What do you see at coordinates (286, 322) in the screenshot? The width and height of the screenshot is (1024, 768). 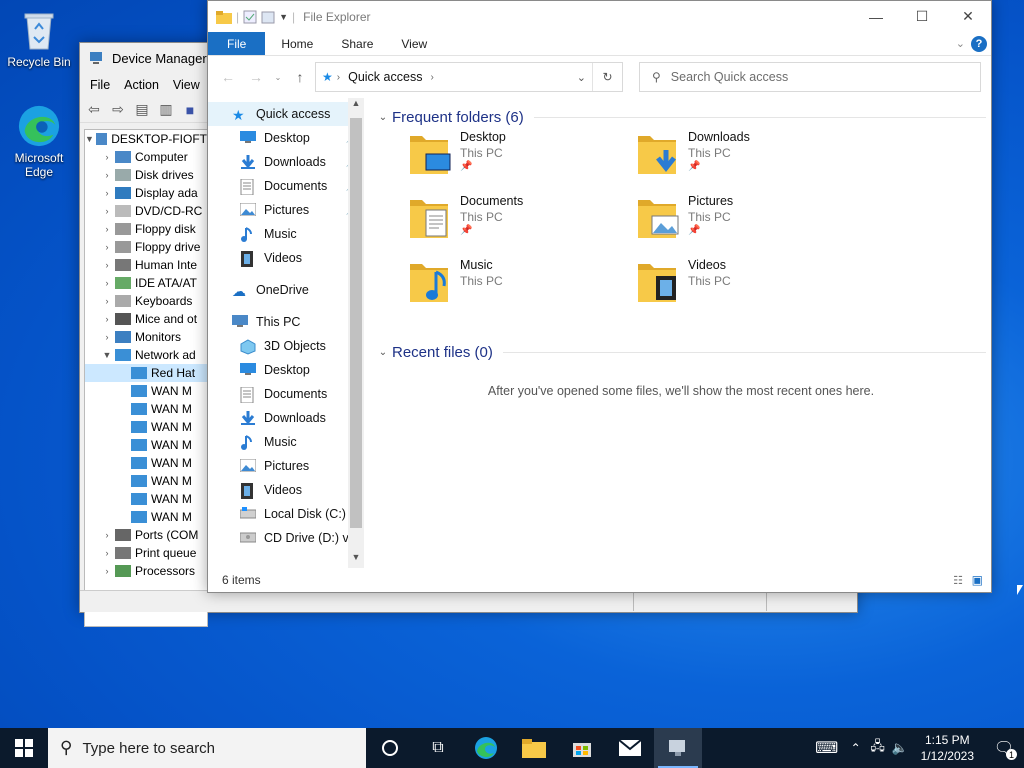 I see `nav-this-pc: This PC` at bounding box center [286, 322].